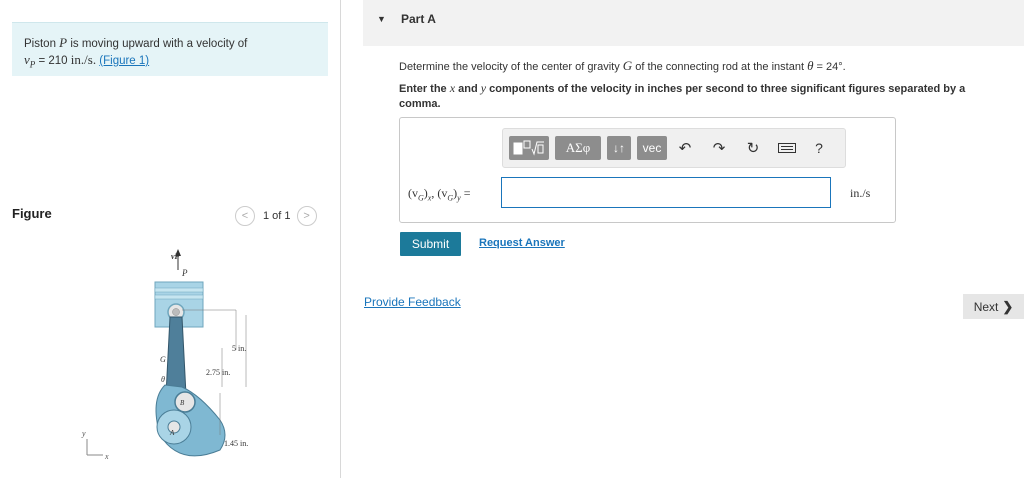 This screenshot has width=1024, height=478. I want to click on templates-button, so click(529, 148).